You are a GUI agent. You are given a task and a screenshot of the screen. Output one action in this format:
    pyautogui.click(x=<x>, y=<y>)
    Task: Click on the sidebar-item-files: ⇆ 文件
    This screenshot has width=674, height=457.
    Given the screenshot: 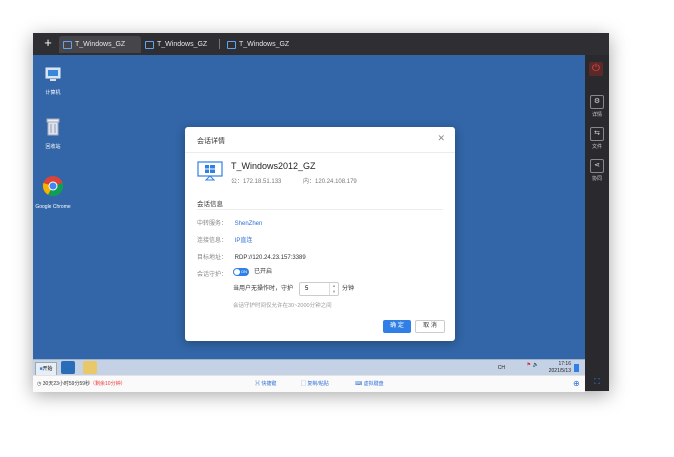 What is the action you would take?
    pyautogui.click(x=597, y=138)
    